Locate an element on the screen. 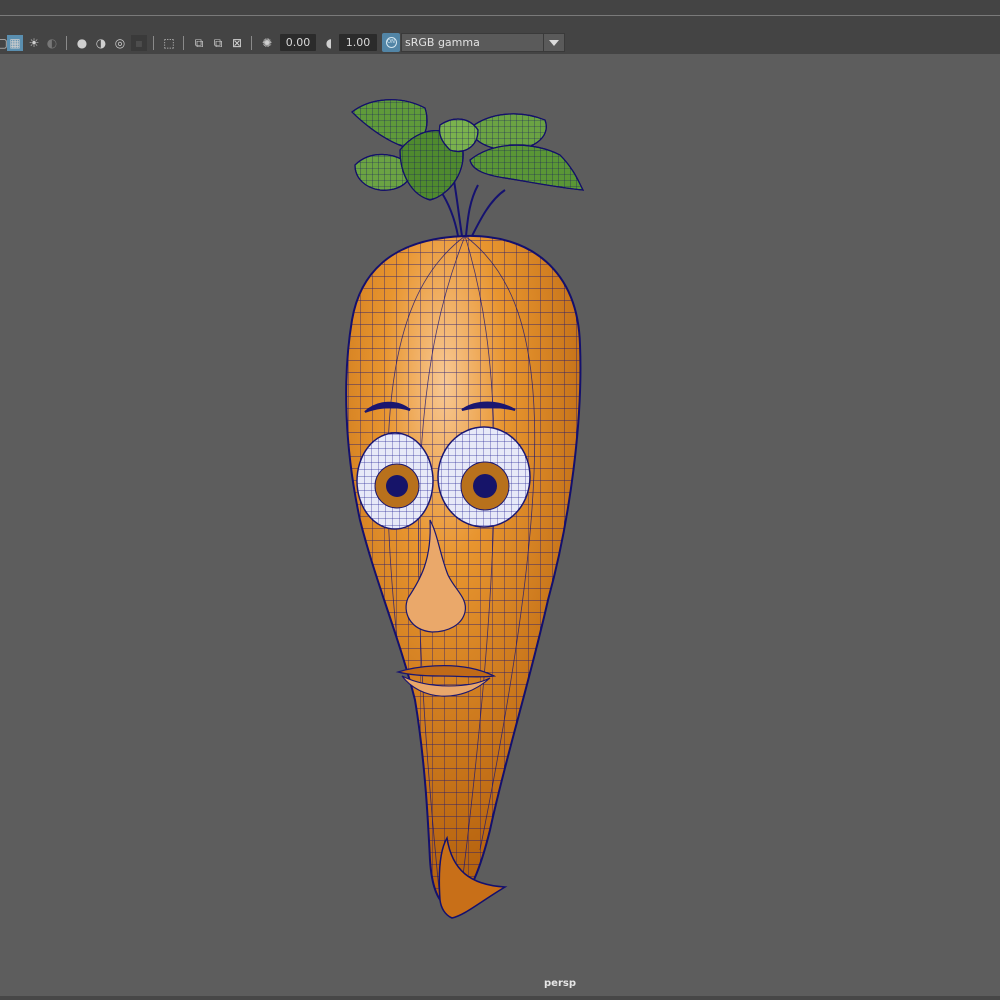  color-management-toggle: ON is located at coordinates (391, 42).